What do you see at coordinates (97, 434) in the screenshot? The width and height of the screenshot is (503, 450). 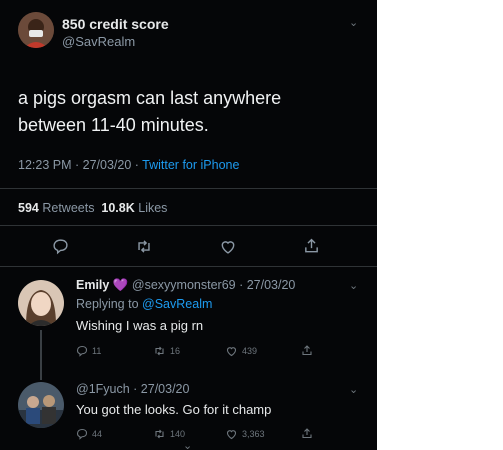 I see `reply2-reply-count: 44` at bounding box center [97, 434].